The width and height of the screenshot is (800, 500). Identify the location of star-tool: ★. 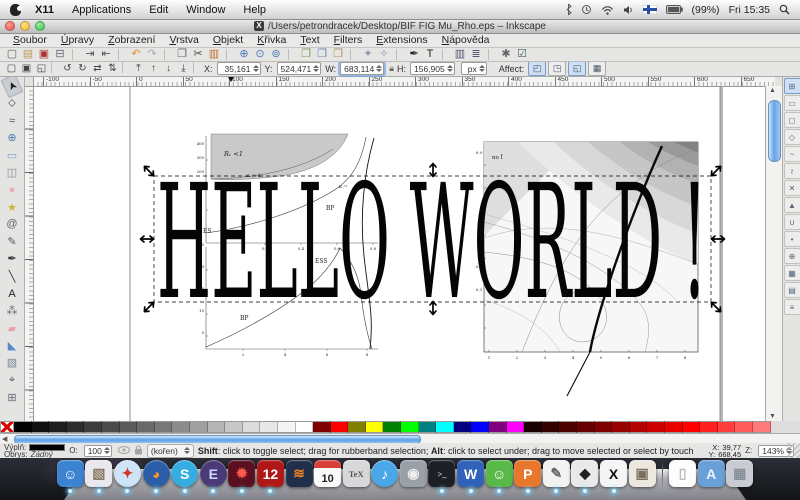
(12, 207).